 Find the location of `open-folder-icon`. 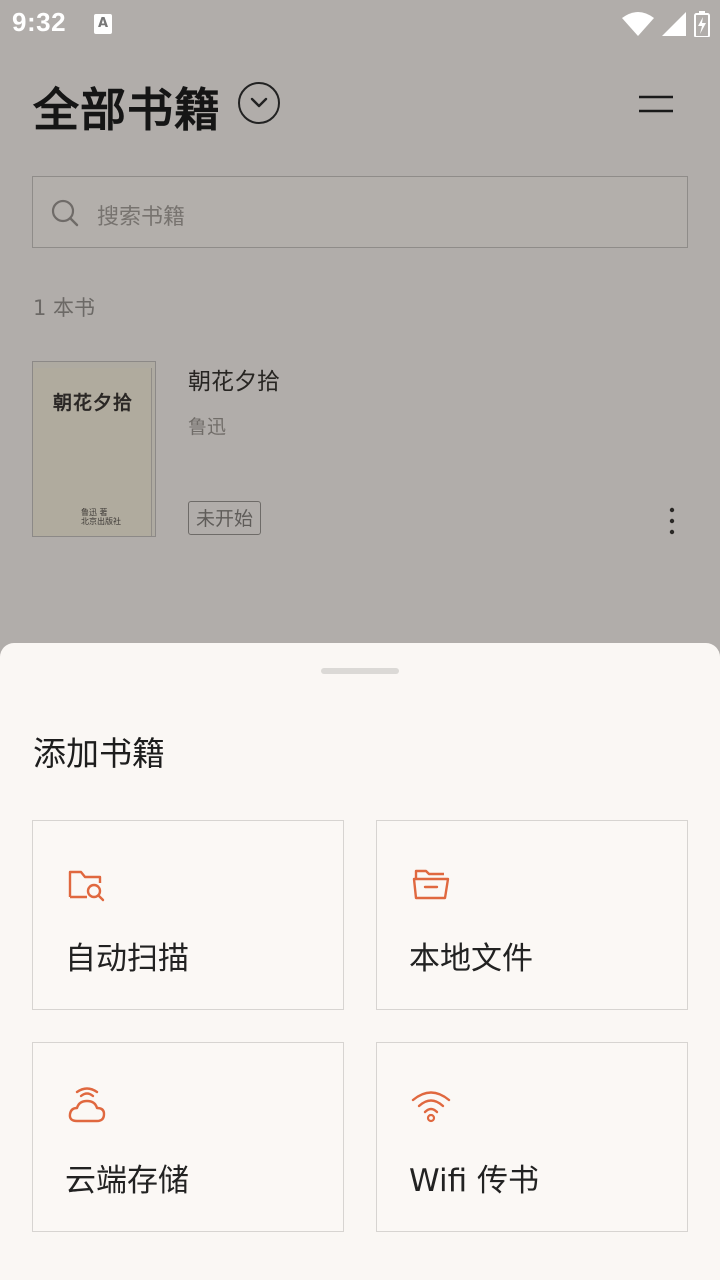

open-folder-icon is located at coordinates (431, 884).